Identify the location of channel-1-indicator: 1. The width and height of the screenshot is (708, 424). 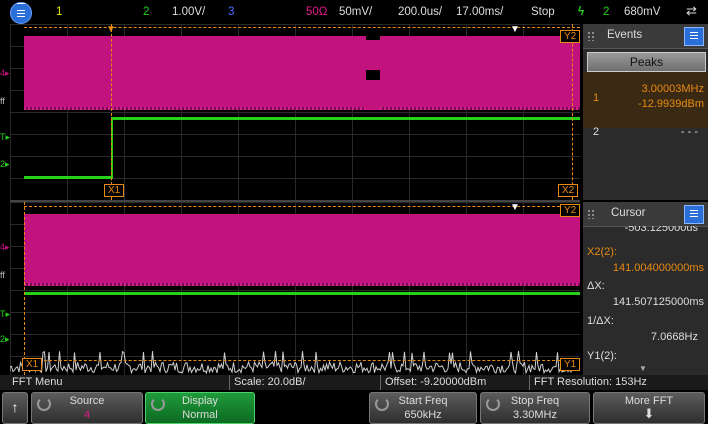
(59, 12).